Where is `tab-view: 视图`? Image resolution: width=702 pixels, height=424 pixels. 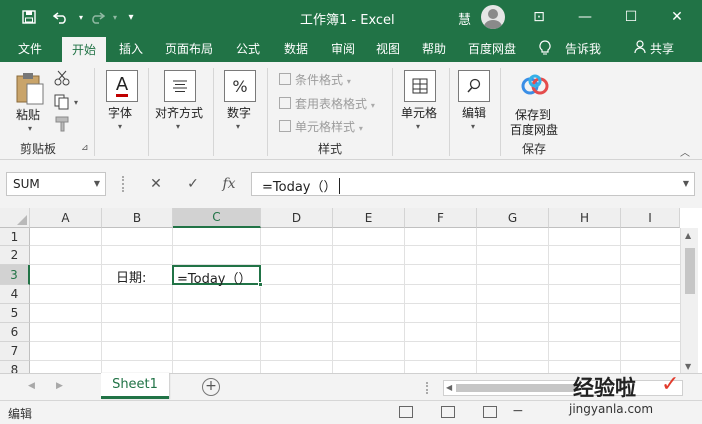
tab-view: 视图 is located at coordinates (388, 48).